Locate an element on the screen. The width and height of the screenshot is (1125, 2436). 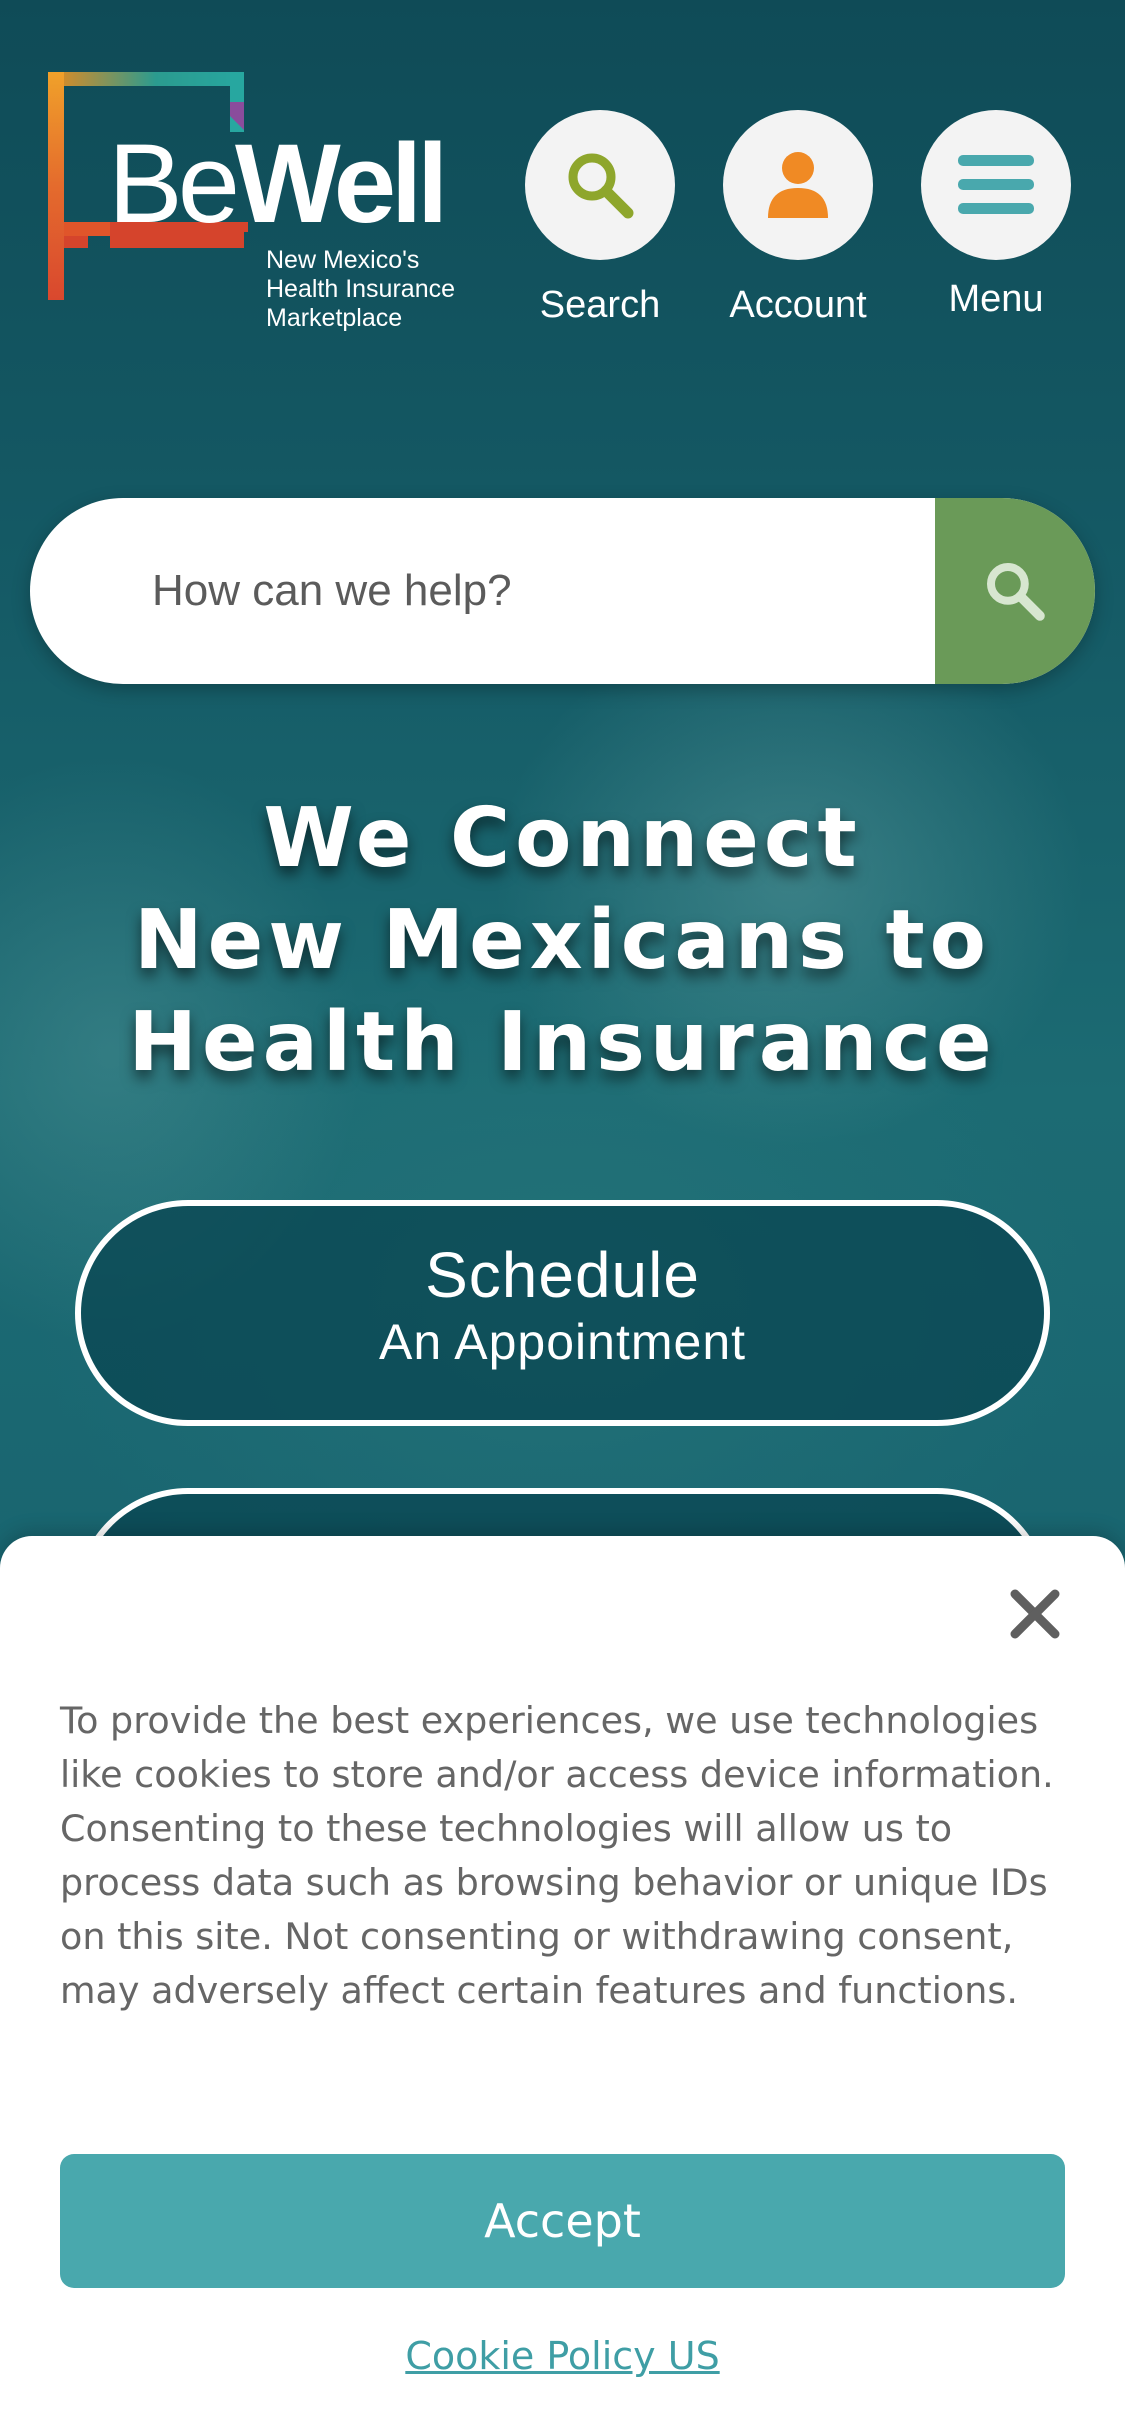
search-nav-button: Search is located at coordinates (600, 218).